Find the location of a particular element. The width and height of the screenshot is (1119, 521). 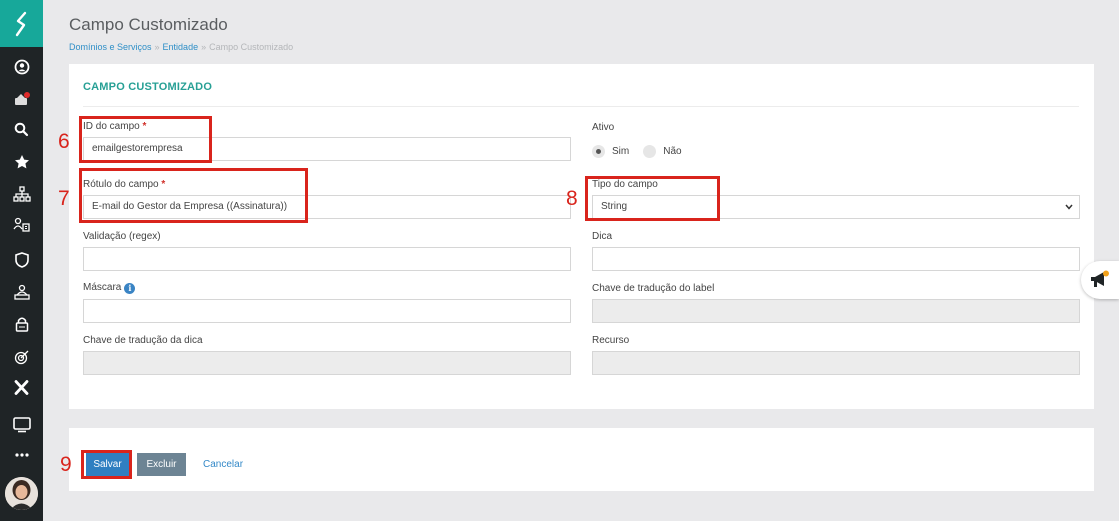

annotation-number-9: 9 is located at coordinates (66, 464).